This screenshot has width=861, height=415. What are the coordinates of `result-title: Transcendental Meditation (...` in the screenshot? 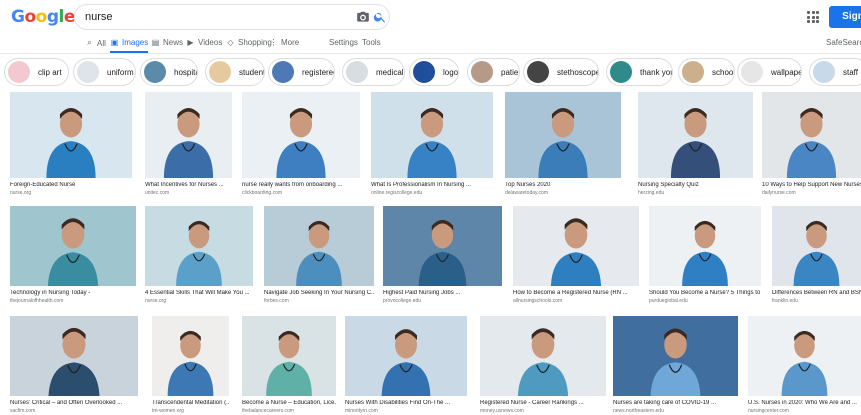 It's located at (190, 403).